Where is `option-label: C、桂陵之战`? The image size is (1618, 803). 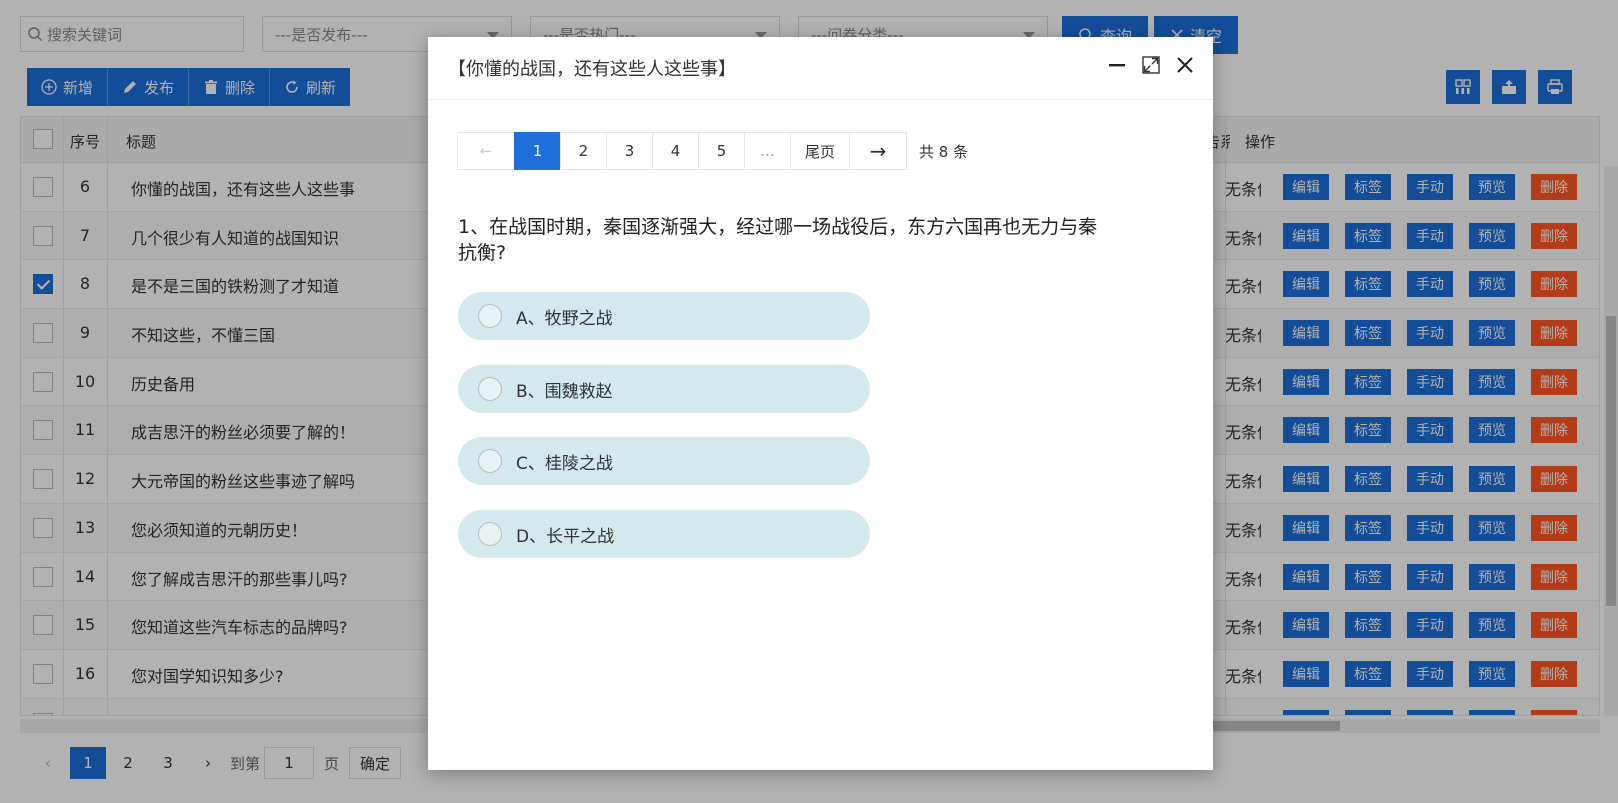 option-label: C、桂陵之战 is located at coordinates (564, 463).